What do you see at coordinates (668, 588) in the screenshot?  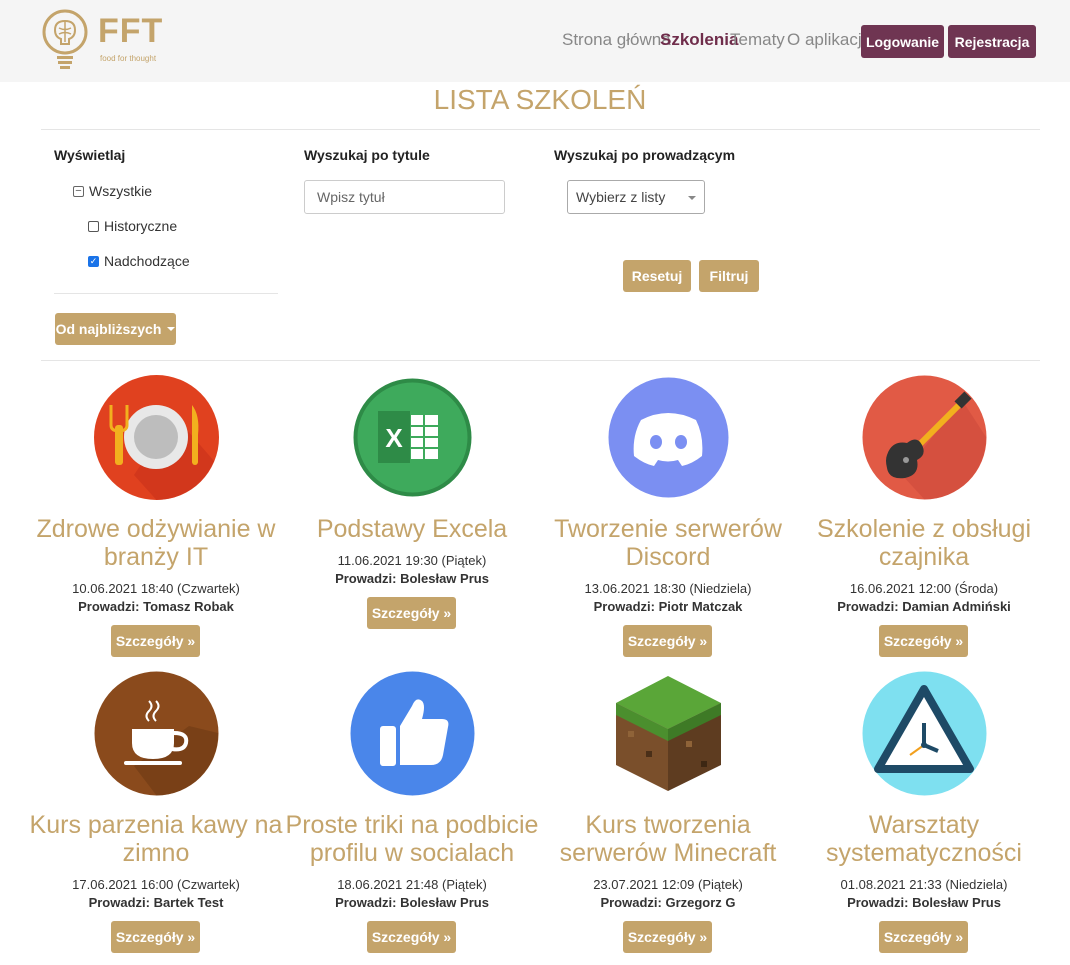 I see `course-date: 13.06.2021 18:30 (Niedziela)` at bounding box center [668, 588].